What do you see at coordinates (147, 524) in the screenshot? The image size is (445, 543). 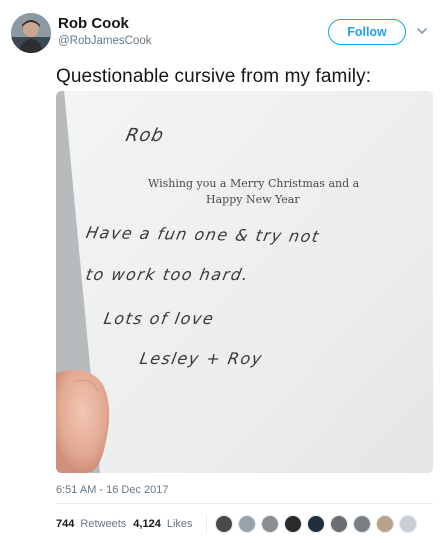 I see `likes-count: 4,124` at bounding box center [147, 524].